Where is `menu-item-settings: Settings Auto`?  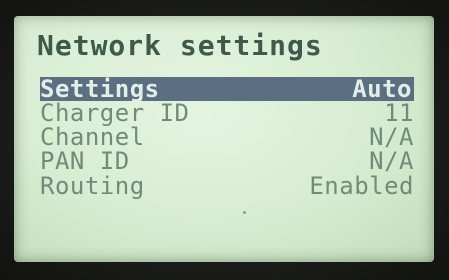
menu-item-settings: Settings Auto is located at coordinates (227, 89).